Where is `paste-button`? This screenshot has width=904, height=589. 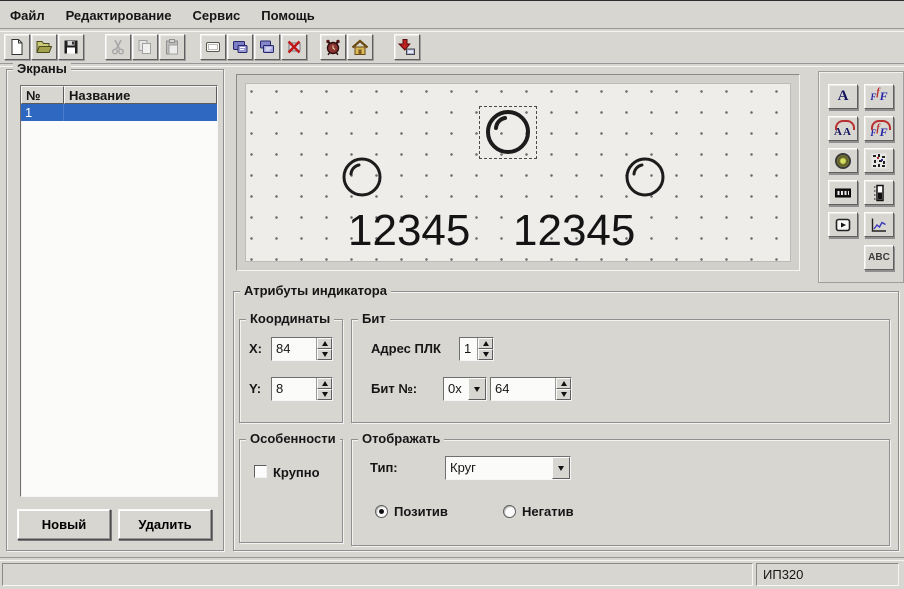 paste-button is located at coordinates (172, 47).